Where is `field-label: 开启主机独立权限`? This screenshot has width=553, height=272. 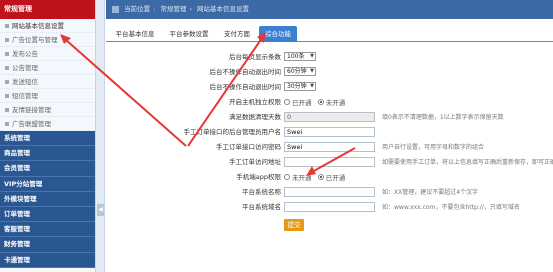
field-label: 开启主机独立权限 is located at coordinates (255, 102).